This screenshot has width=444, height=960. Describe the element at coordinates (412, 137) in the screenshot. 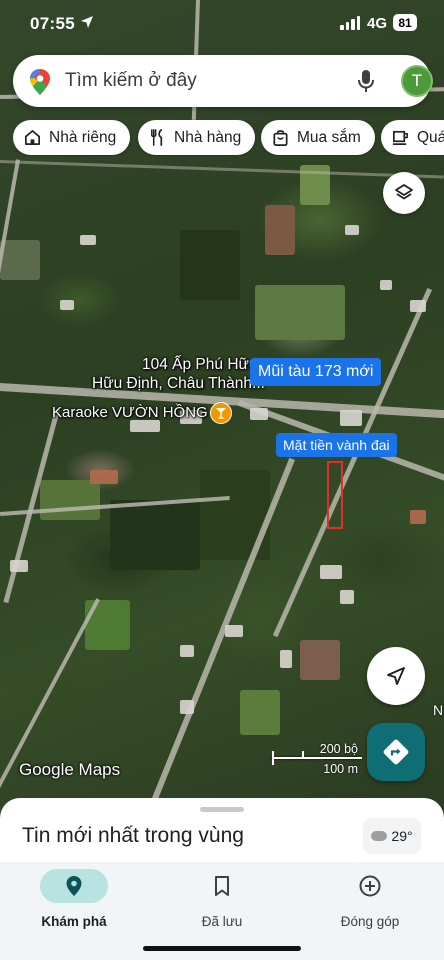

I see `chip-cafe: Quá` at that location.